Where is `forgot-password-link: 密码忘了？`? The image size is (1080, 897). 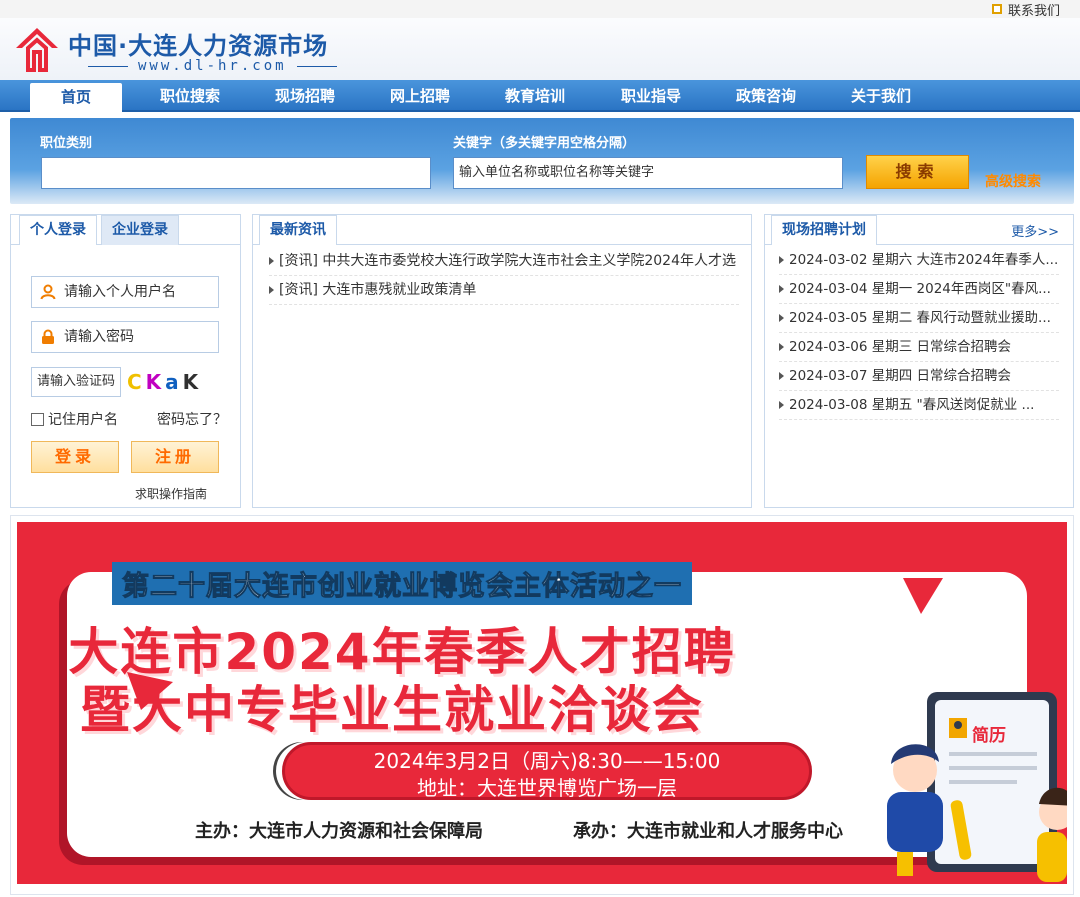
forgot-password-link: 密码忘了？ is located at coordinates (192, 419).